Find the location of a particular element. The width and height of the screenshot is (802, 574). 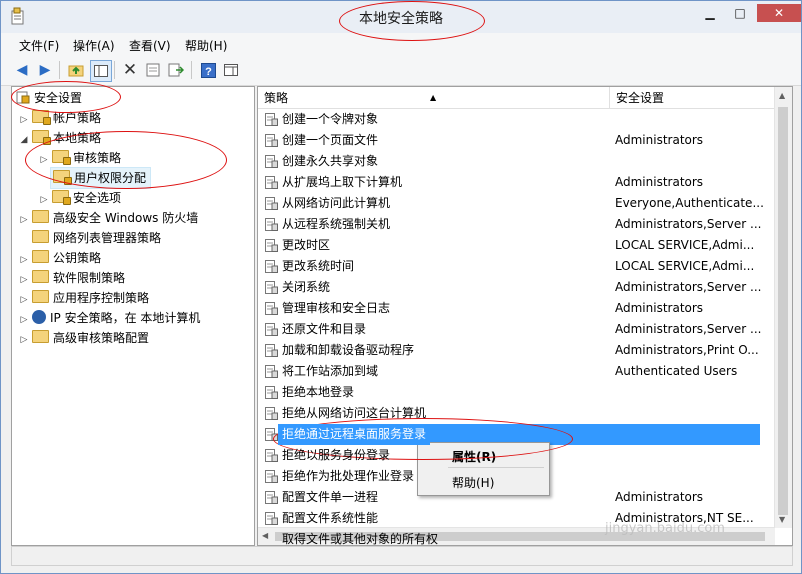

column-header-policy: 策略 ▲ is located at coordinates (434, 98).